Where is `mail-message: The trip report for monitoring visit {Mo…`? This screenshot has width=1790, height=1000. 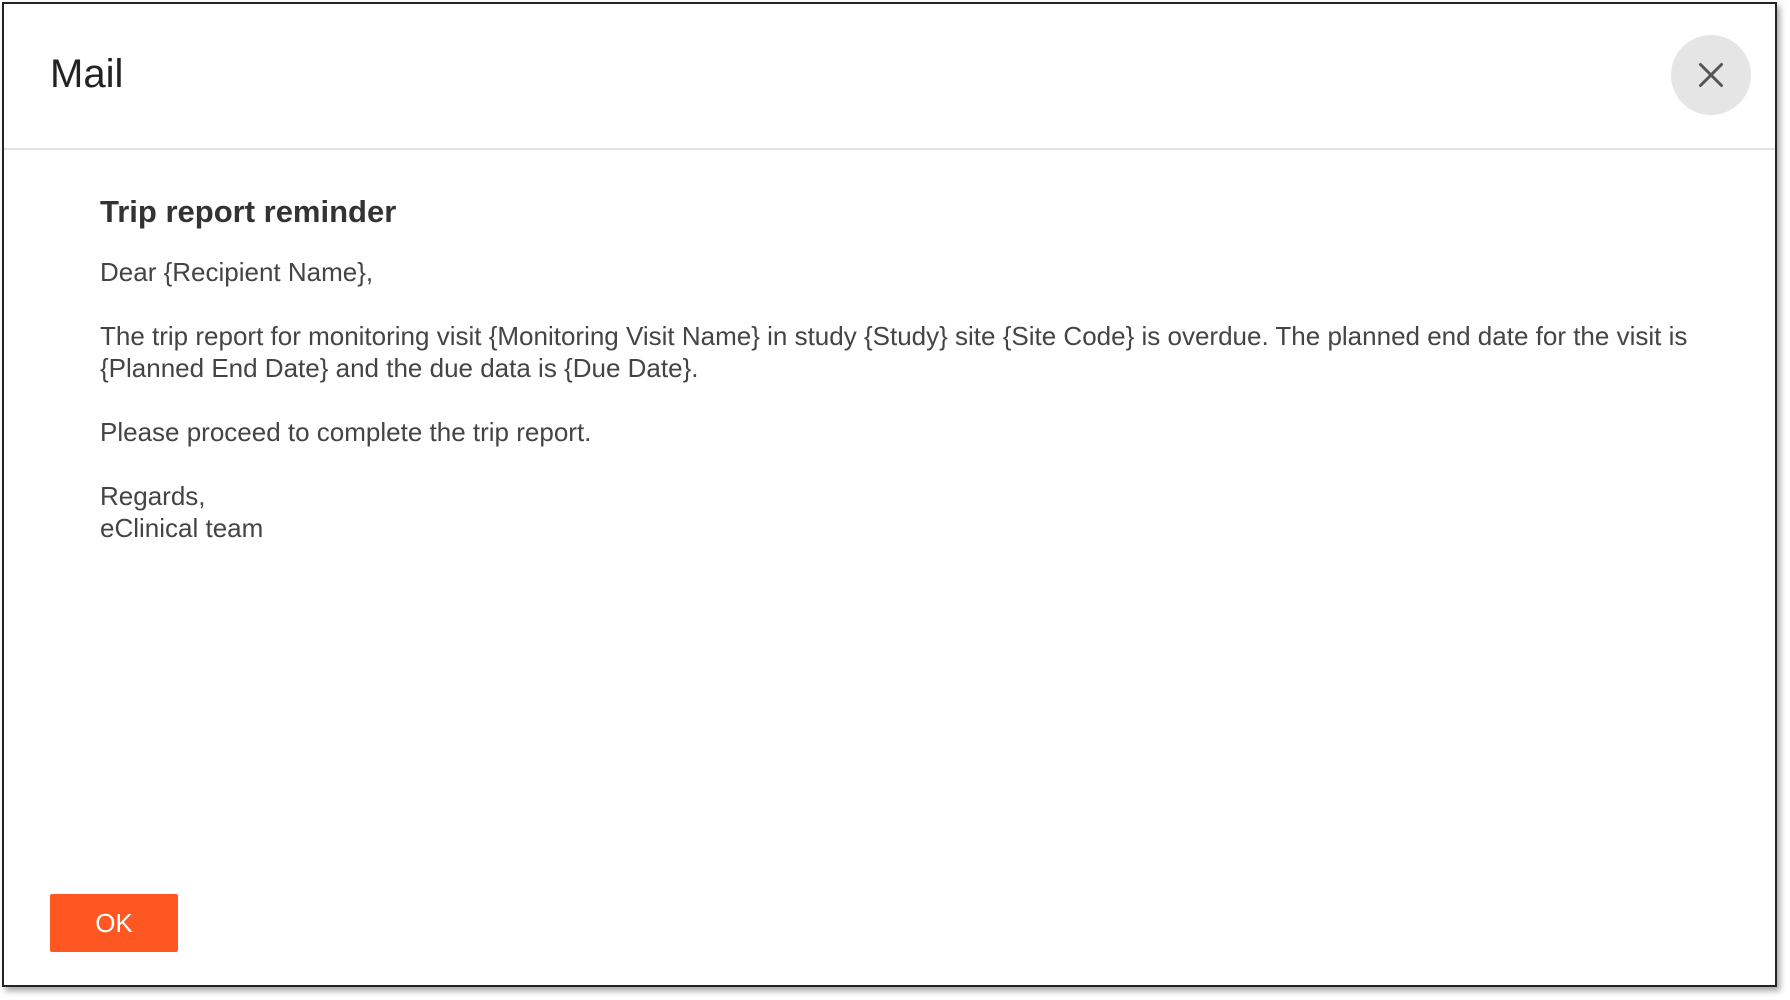
mail-message: The trip report for monitoring visit {Mo… is located at coordinates (894, 352).